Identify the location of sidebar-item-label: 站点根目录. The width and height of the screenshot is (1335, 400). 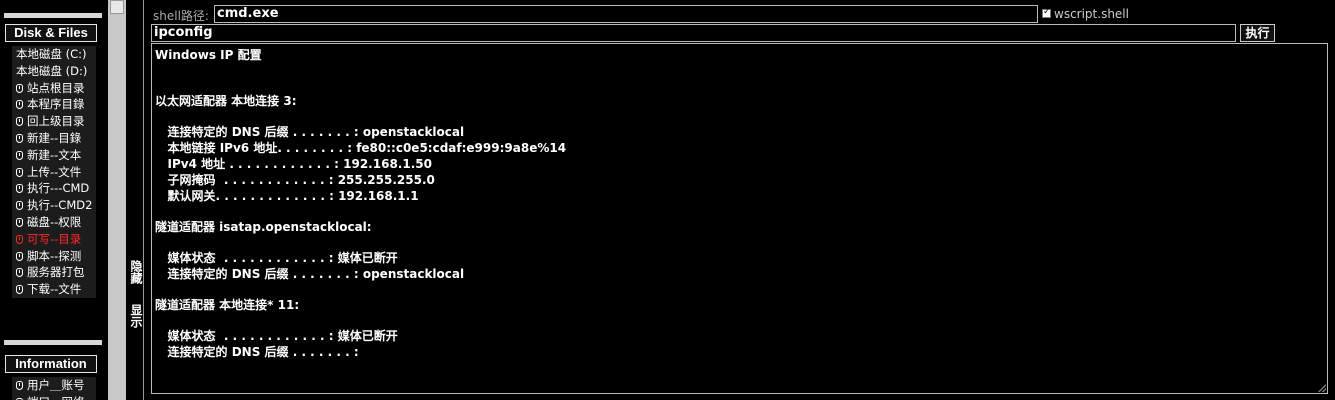
(56, 87).